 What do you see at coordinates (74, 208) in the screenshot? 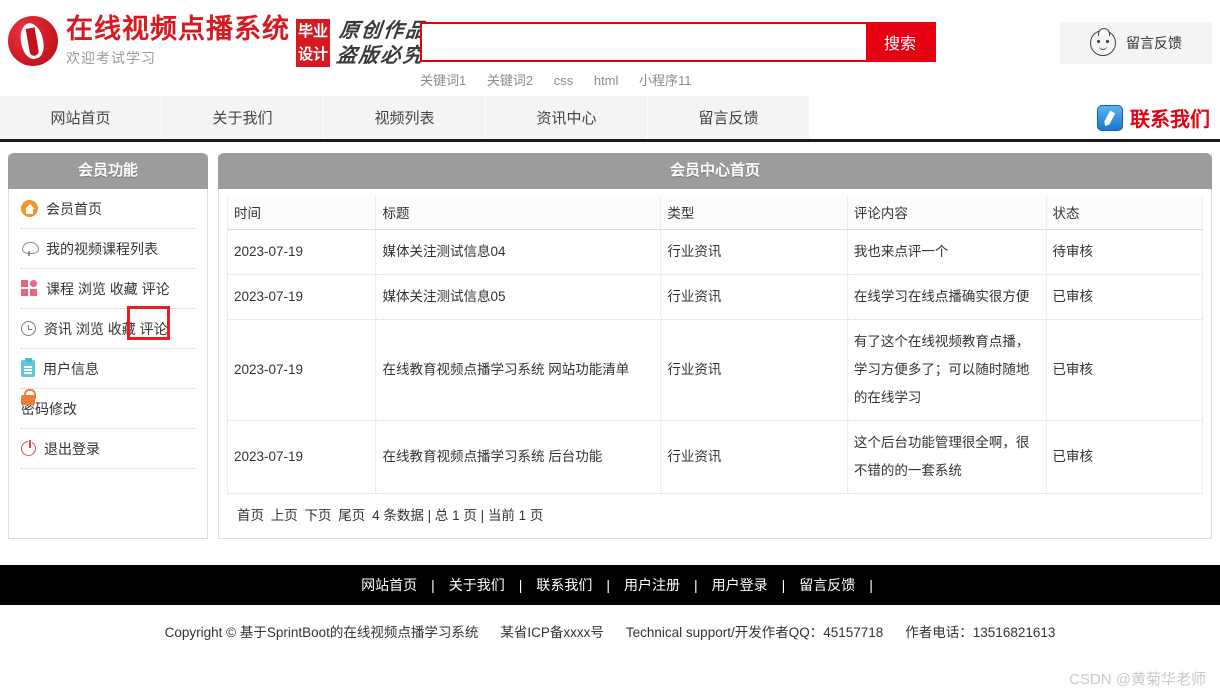
I see `sidebar-item-label: 会员首页` at bounding box center [74, 208].